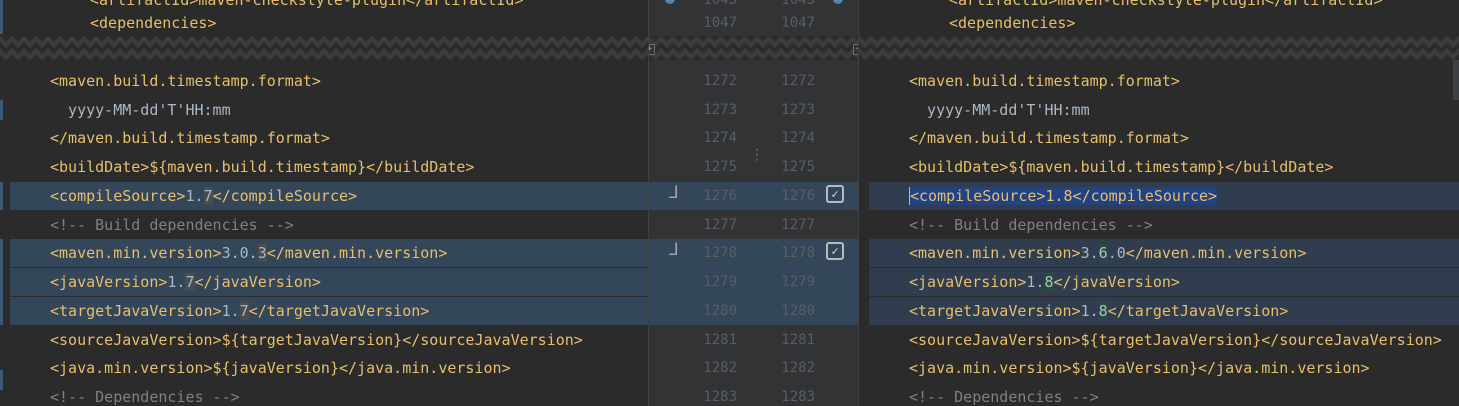 The height and width of the screenshot is (406, 1459). Describe the element at coordinates (720, 196) in the screenshot. I see `line-number-left: 1276` at that location.